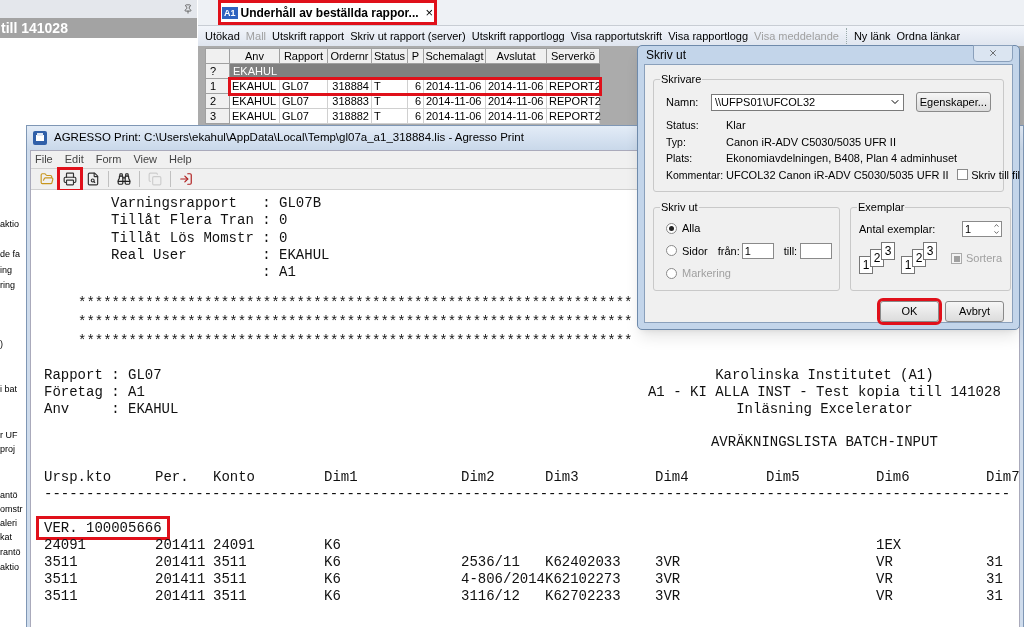 This screenshot has width=1024, height=627. What do you see at coordinates (145, 159) in the screenshot?
I see `menu-item: View` at bounding box center [145, 159].